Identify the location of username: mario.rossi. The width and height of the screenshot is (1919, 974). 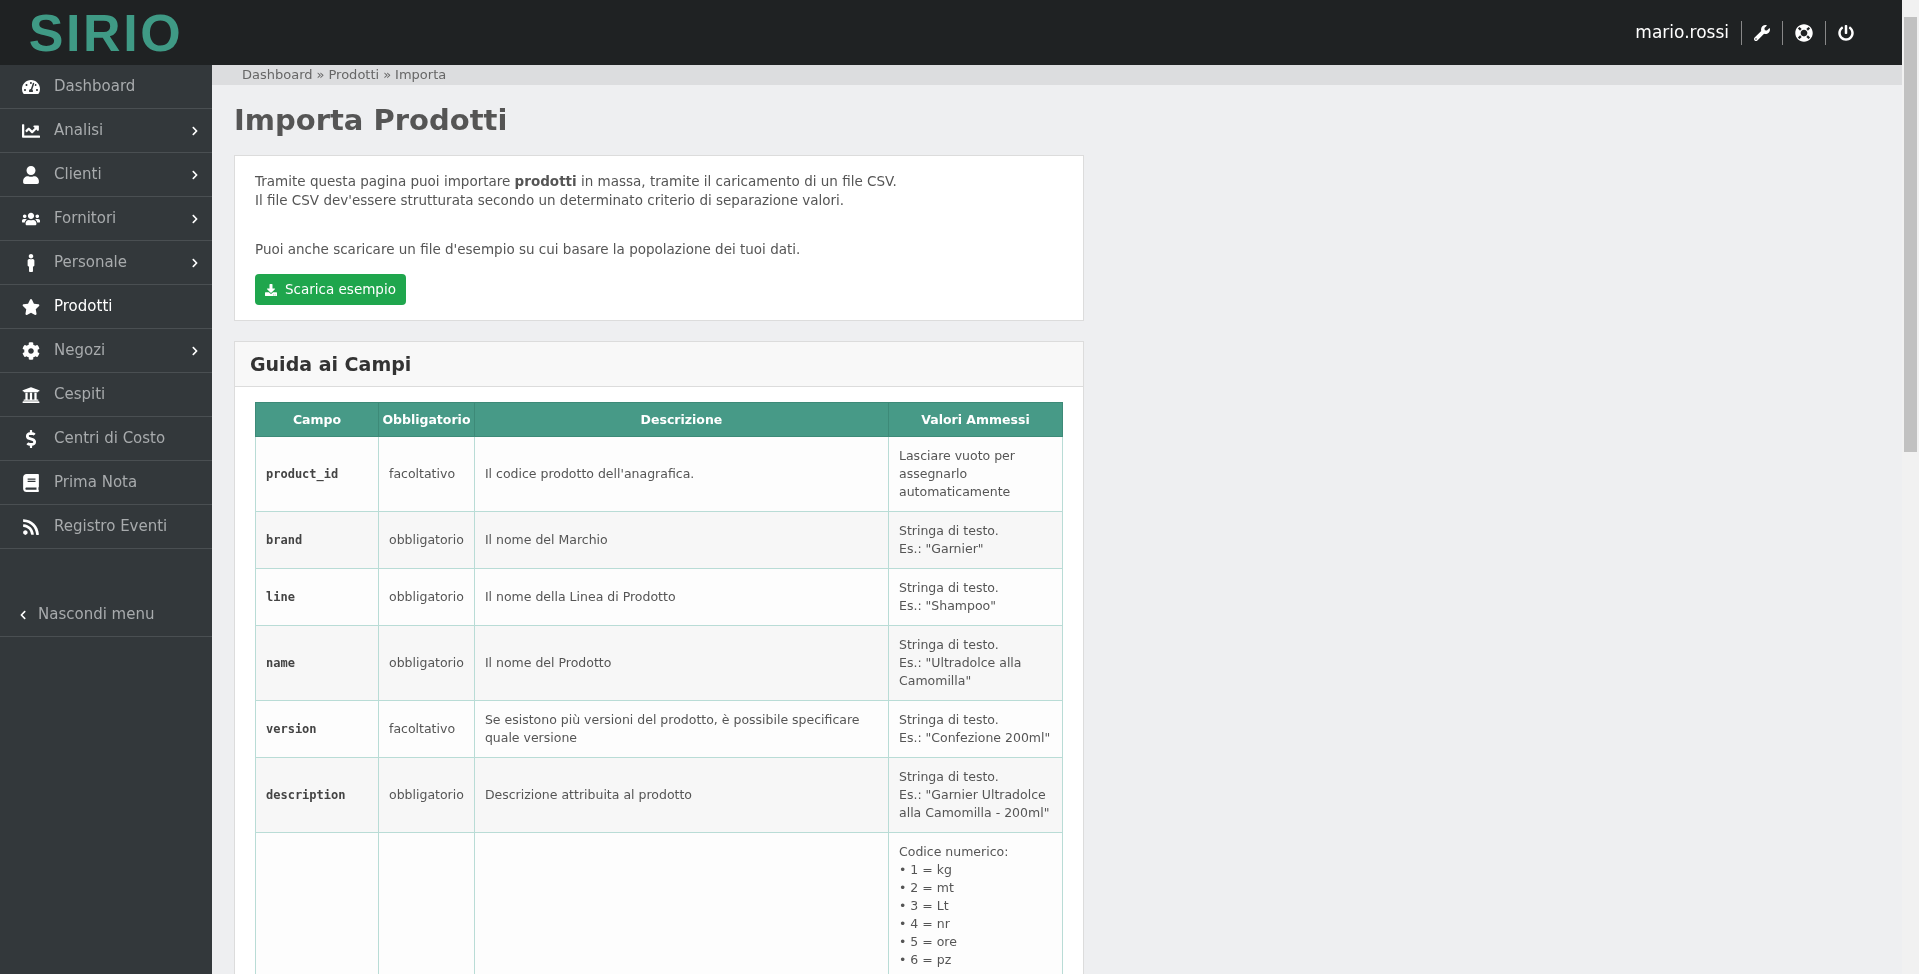
(1682, 32).